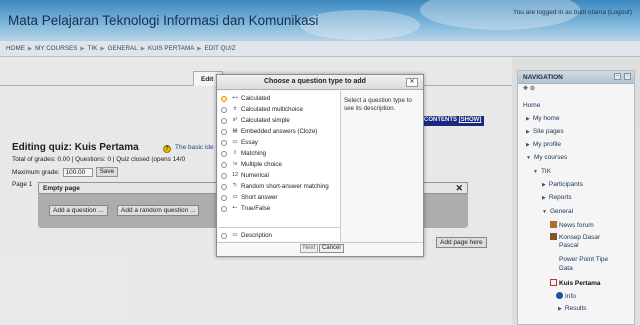 The image size is (640, 325). I want to click on question-type-label: Calculated, so click(256, 98).